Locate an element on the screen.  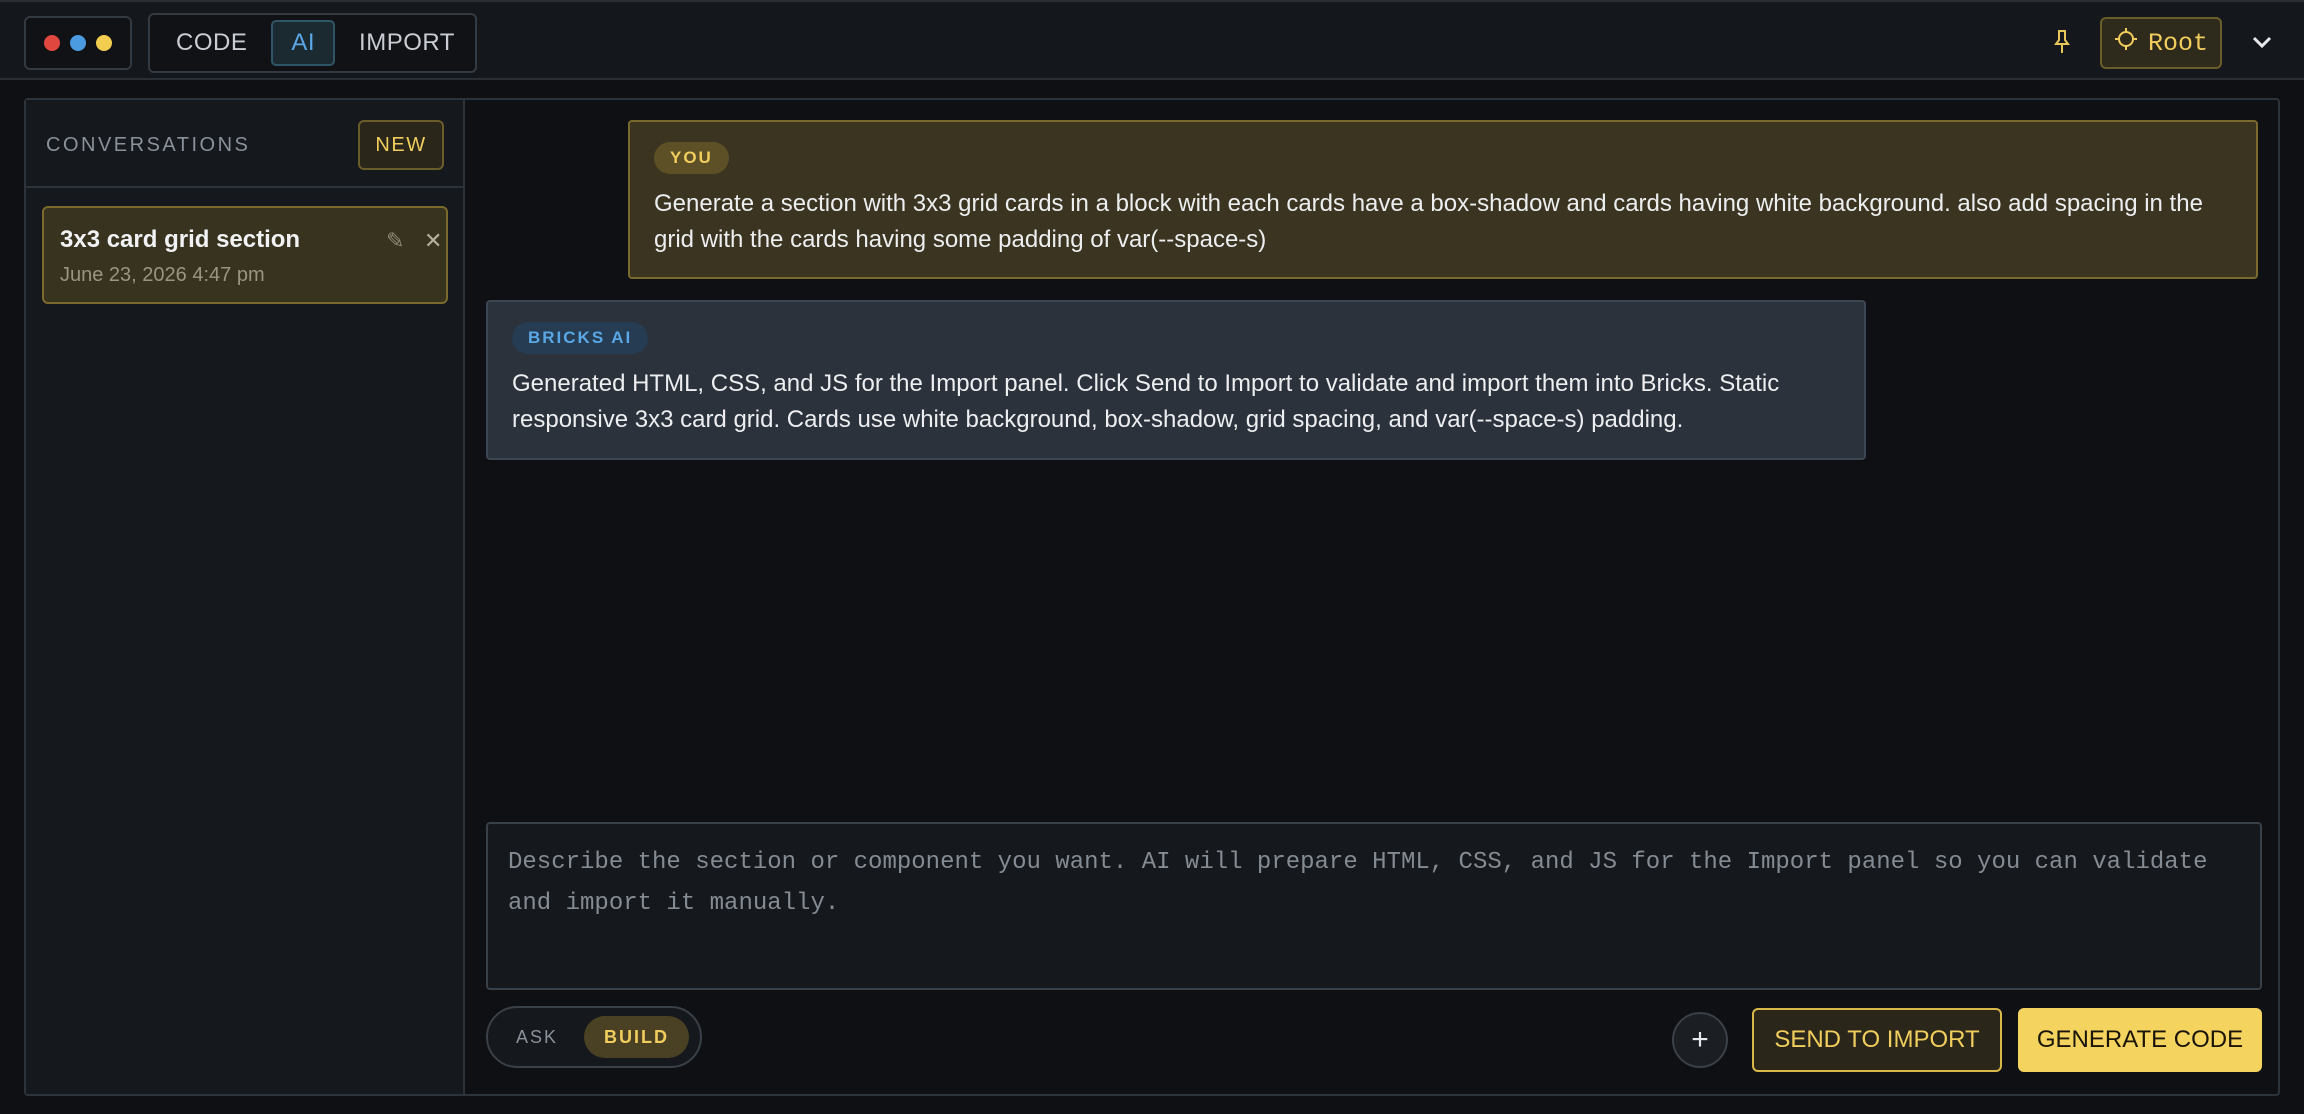
top-bar: CODE AI IMPORT Root is located at coordinates (1152, 40).